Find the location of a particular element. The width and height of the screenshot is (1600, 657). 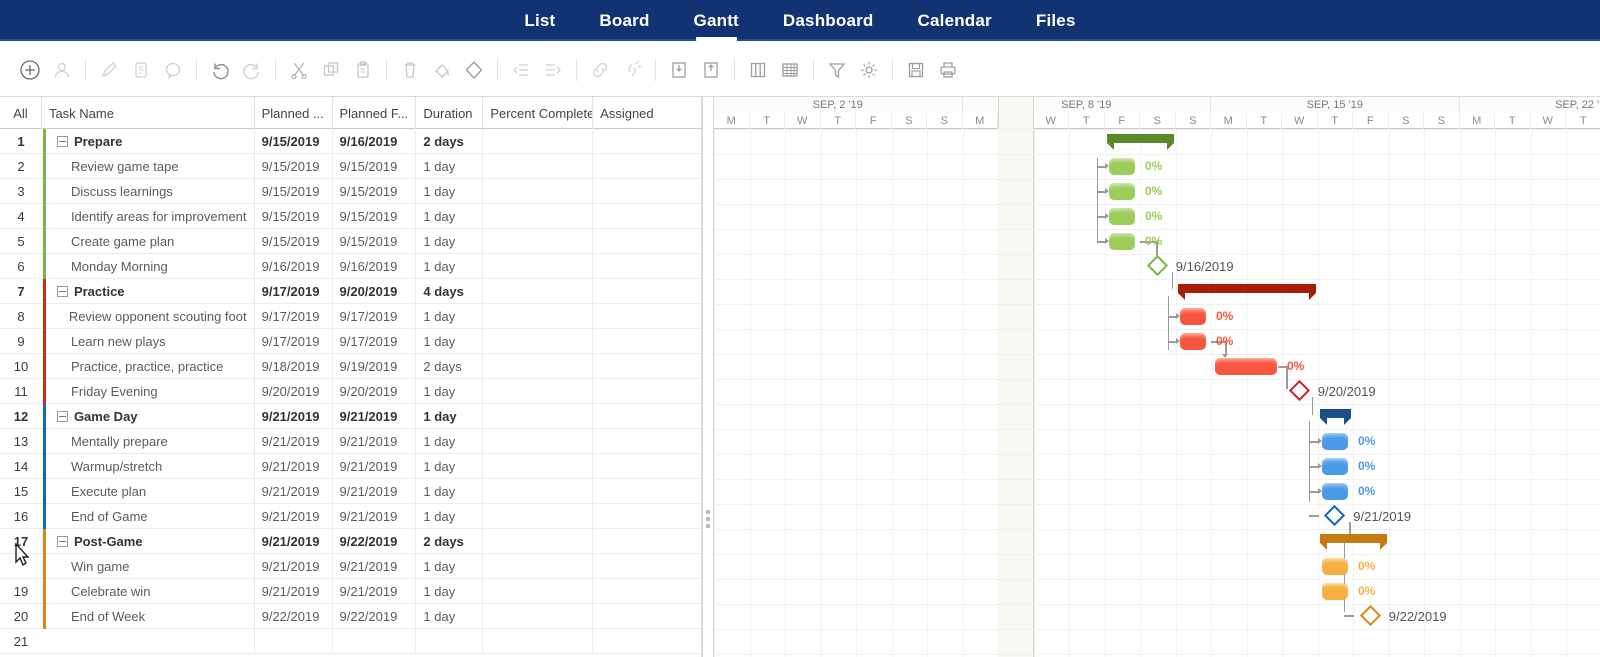

unlink-icon is located at coordinates (632, 70).